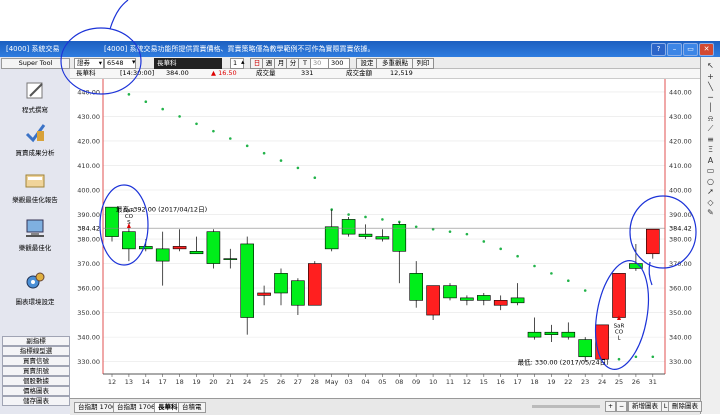 The width and height of the screenshot is (720, 415). Describe the element at coordinates (663, 232) in the screenshot. I see `annotation-circle-right` at that location.